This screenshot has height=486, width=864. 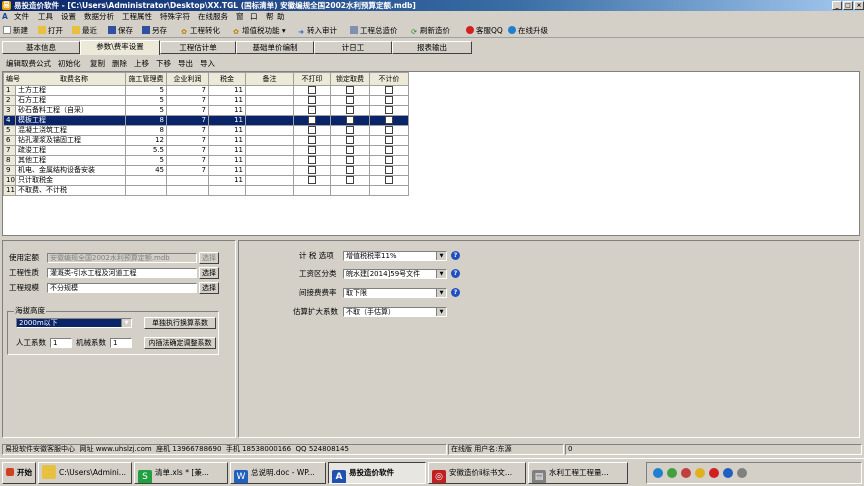 What do you see at coordinates (187, 79) in the screenshot?
I see `col-header-profit: 企业利润` at bounding box center [187, 79].